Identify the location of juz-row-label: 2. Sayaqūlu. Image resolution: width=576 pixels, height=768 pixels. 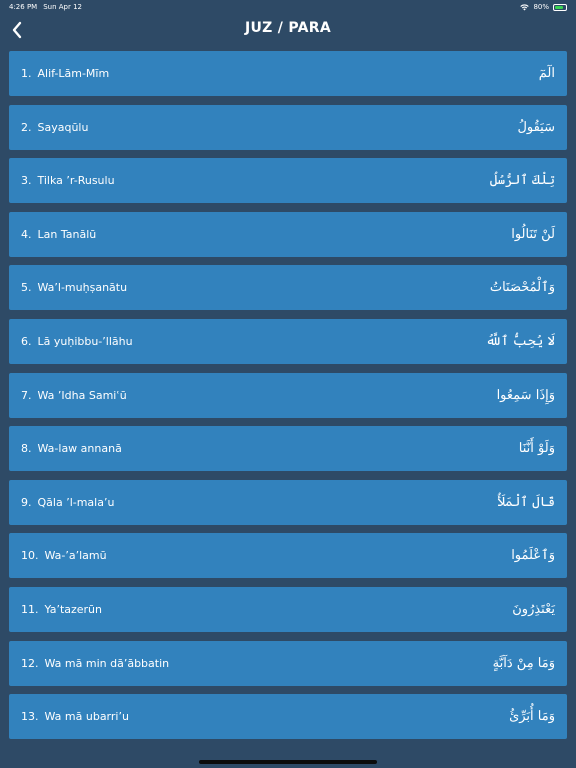
(54, 127).